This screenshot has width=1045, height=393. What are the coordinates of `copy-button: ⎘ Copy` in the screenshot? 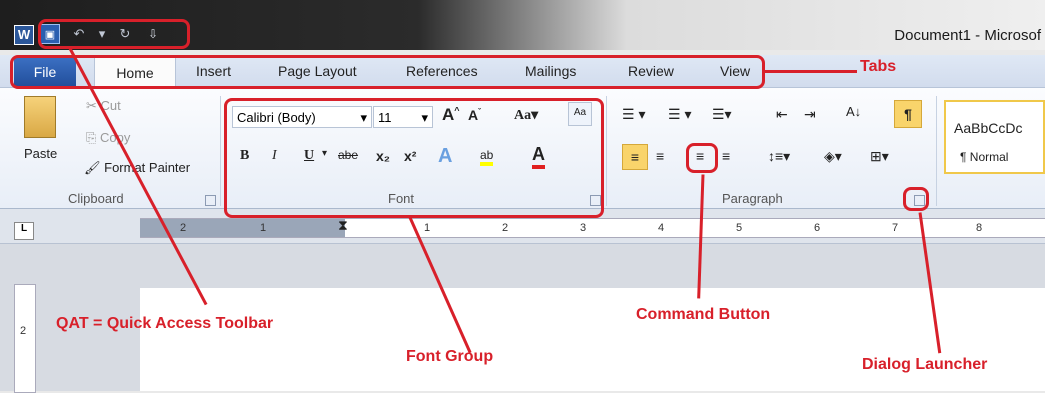 It's located at (108, 138).